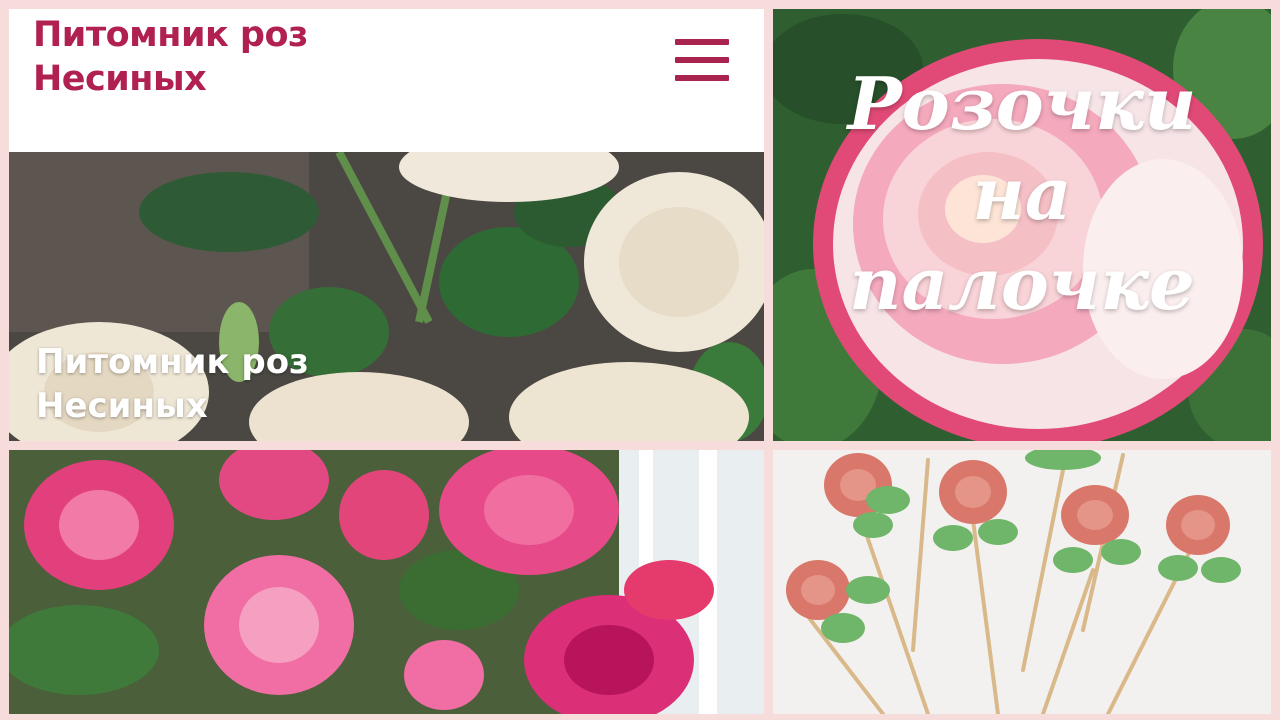  What do you see at coordinates (170, 35) in the screenshot?
I see `site-title-line1: Питомник роз` at bounding box center [170, 35].